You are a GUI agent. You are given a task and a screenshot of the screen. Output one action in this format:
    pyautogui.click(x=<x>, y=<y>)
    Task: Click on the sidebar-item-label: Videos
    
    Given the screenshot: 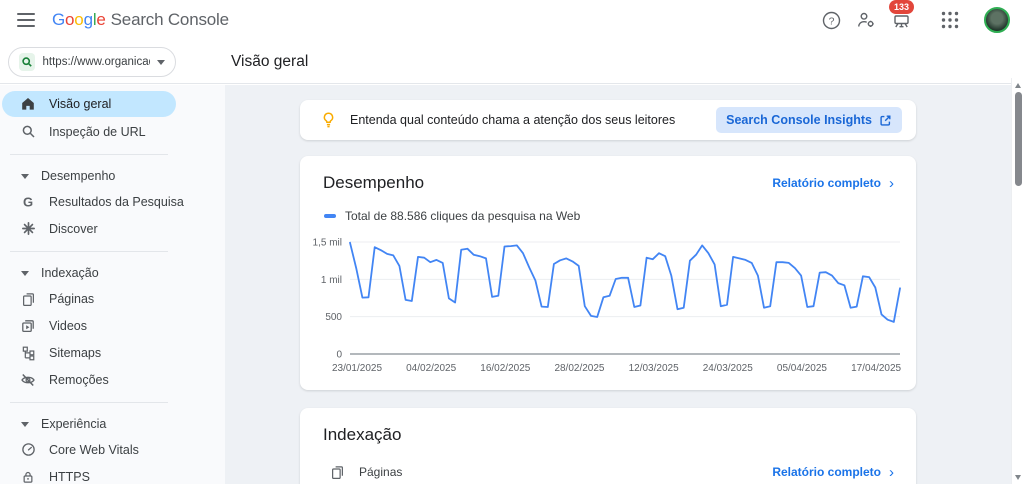 What is the action you would take?
    pyautogui.click(x=68, y=325)
    